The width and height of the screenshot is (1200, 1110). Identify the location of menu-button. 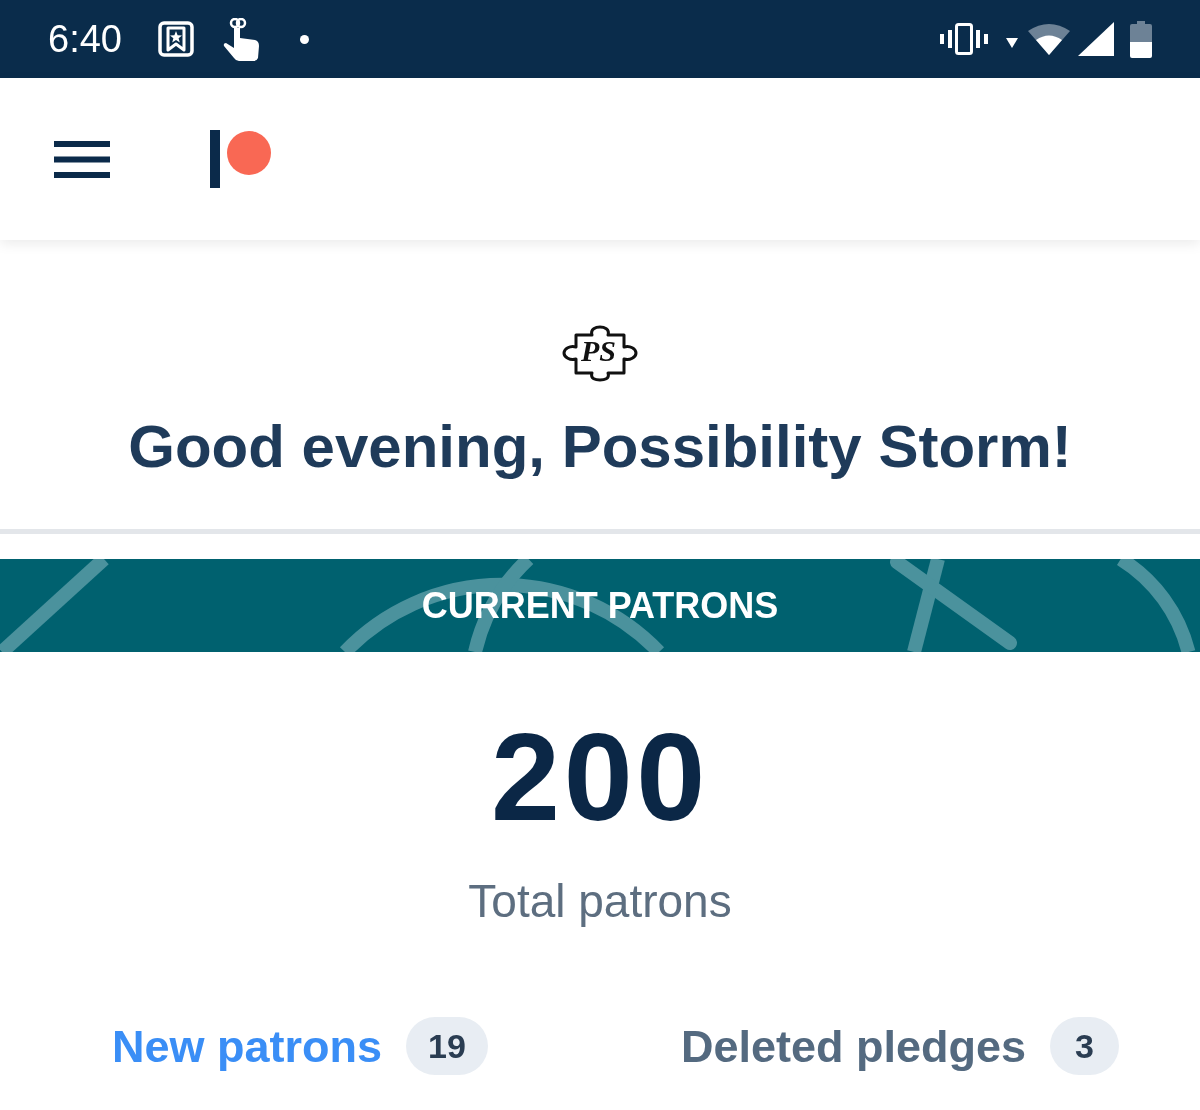
(82, 159).